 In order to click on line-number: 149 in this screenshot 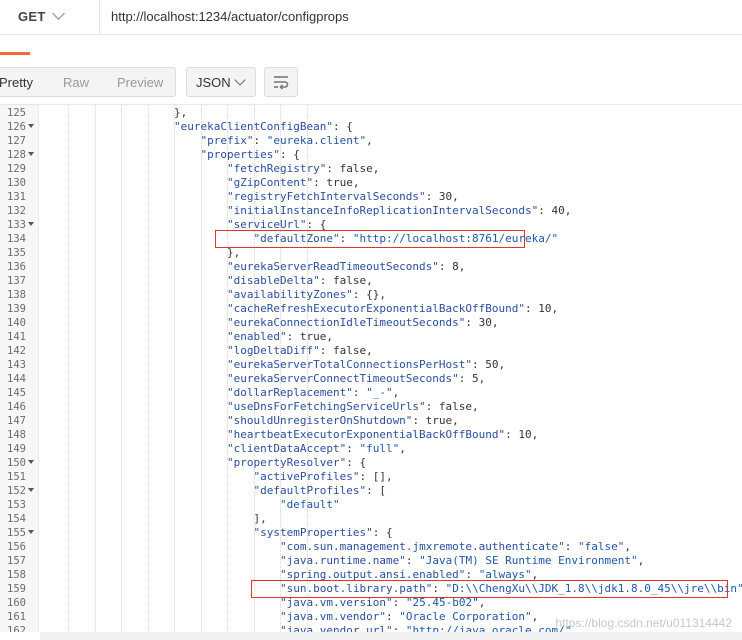, I will do `click(16, 449)`.